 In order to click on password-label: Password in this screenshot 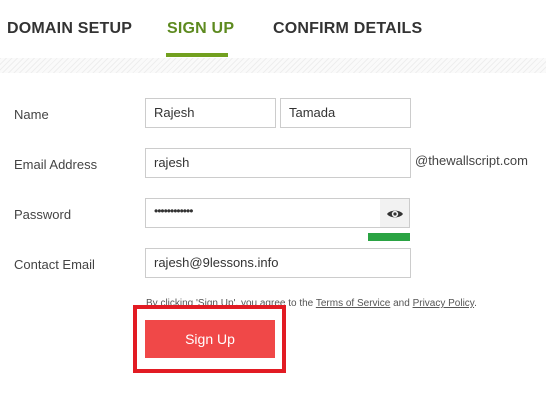, I will do `click(43, 214)`.